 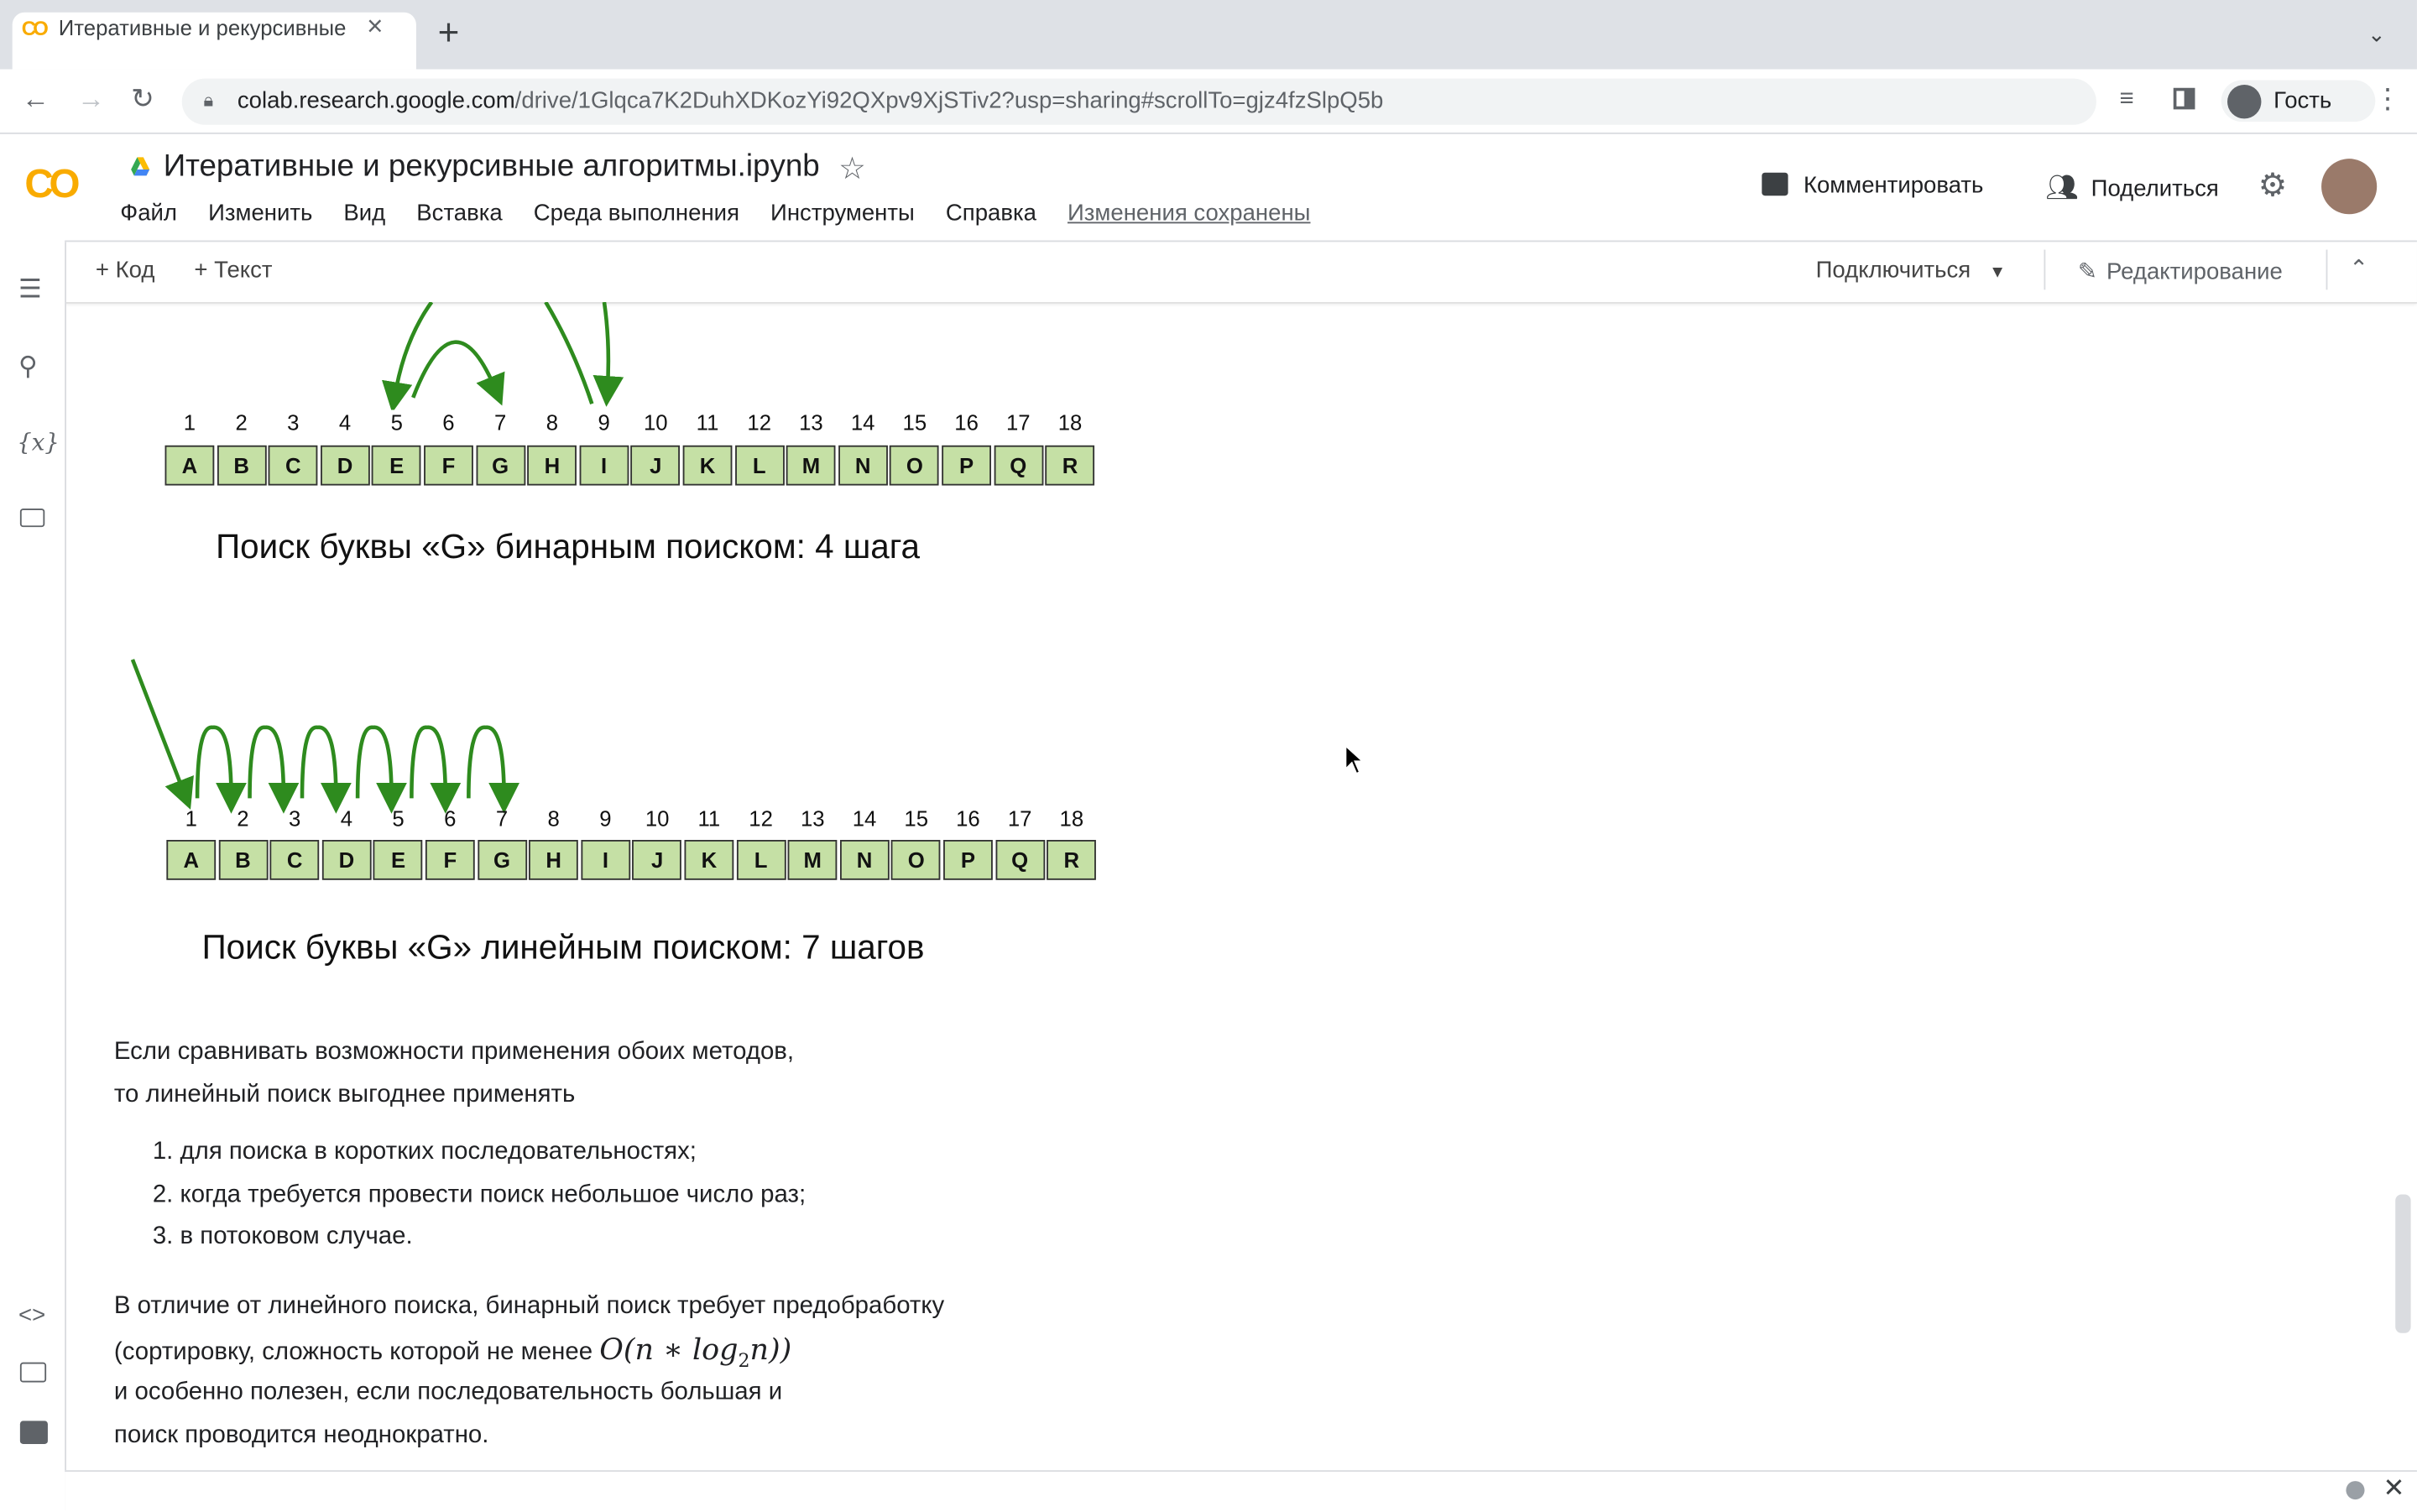 I want to click on list-marker: 1., so click(x=163, y=1152).